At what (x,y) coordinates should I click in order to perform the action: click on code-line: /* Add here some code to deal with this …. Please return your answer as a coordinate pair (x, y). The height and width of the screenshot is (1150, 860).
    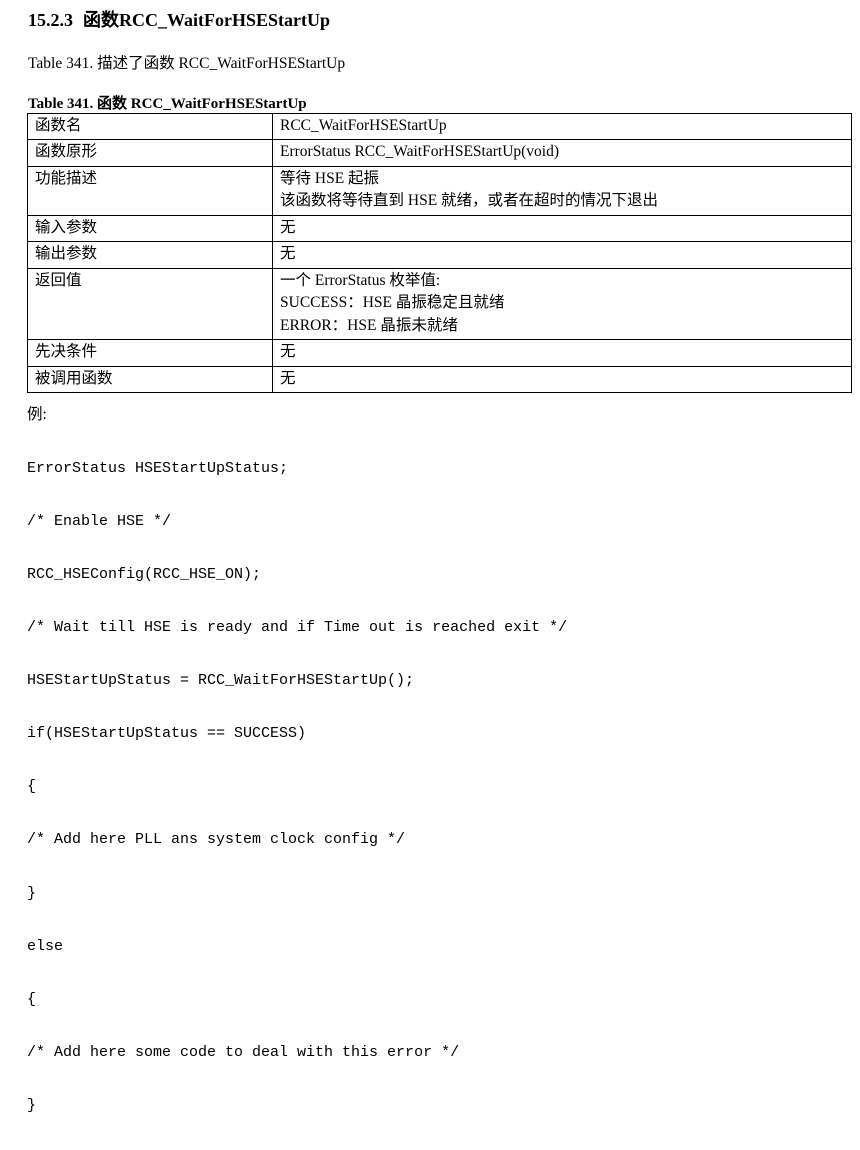
    Looking at the image, I should click on (243, 1052).